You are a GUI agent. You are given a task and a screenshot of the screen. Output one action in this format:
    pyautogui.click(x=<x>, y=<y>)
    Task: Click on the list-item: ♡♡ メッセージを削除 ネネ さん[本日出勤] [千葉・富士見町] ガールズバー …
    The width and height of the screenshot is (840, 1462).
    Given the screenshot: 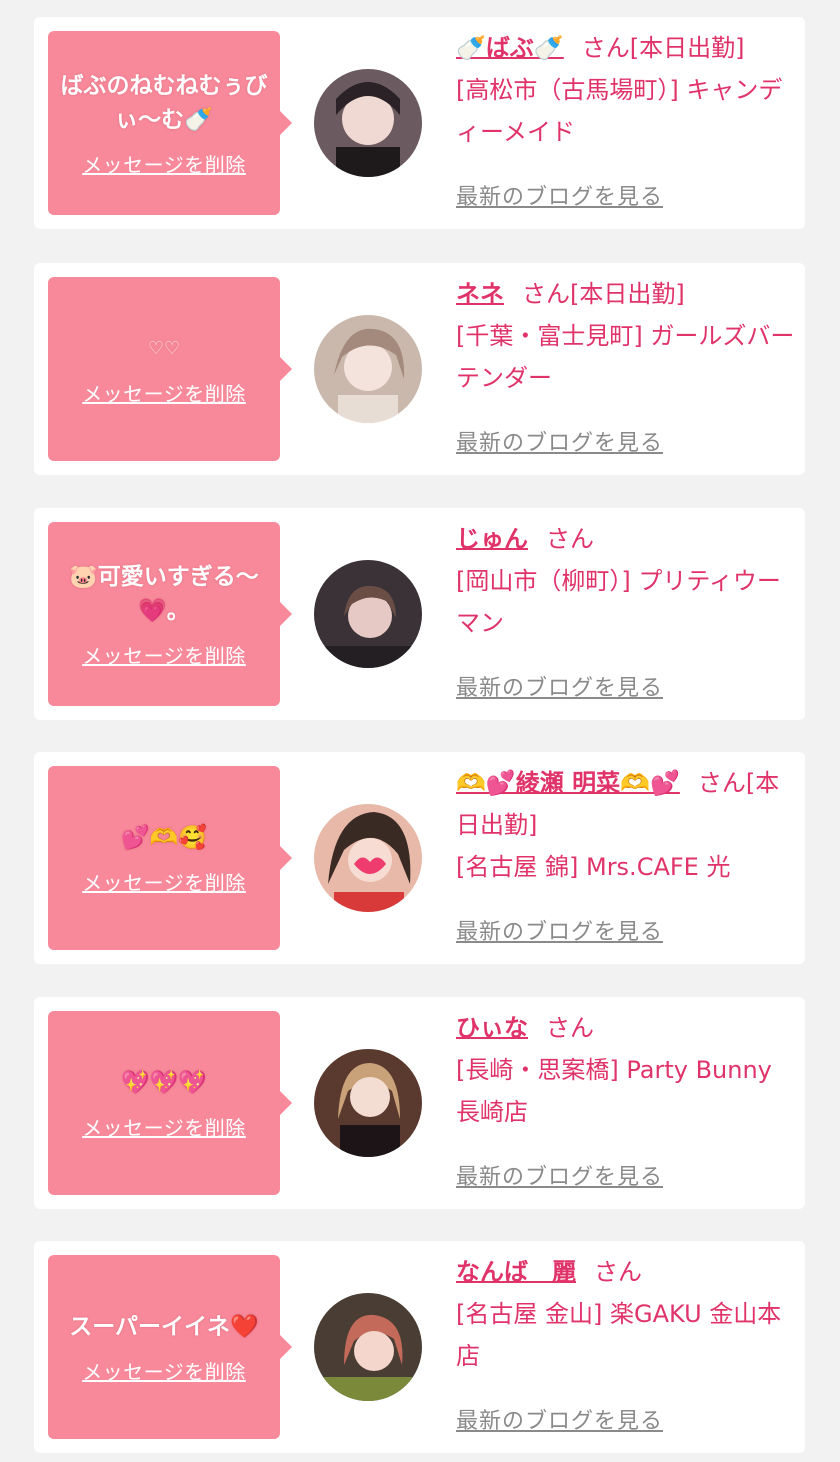 What is the action you would take?
    pyautogui.click(x=419, y=369)
    